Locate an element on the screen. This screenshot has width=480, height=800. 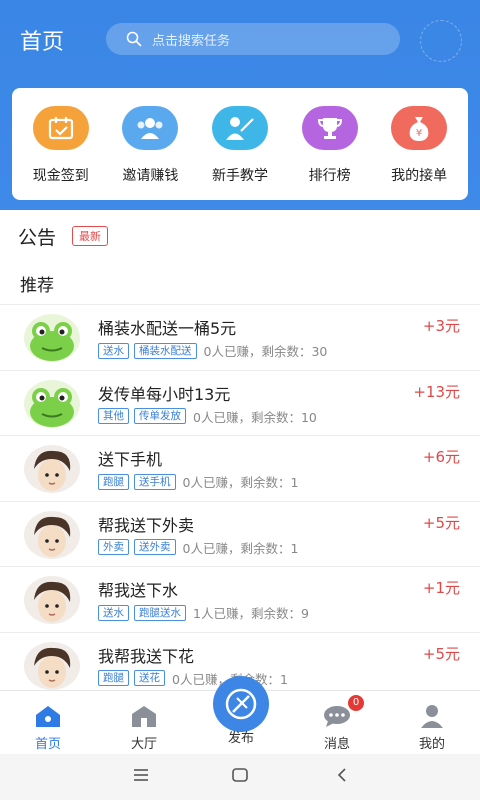
search-icon is located at coordinates (134, 39).